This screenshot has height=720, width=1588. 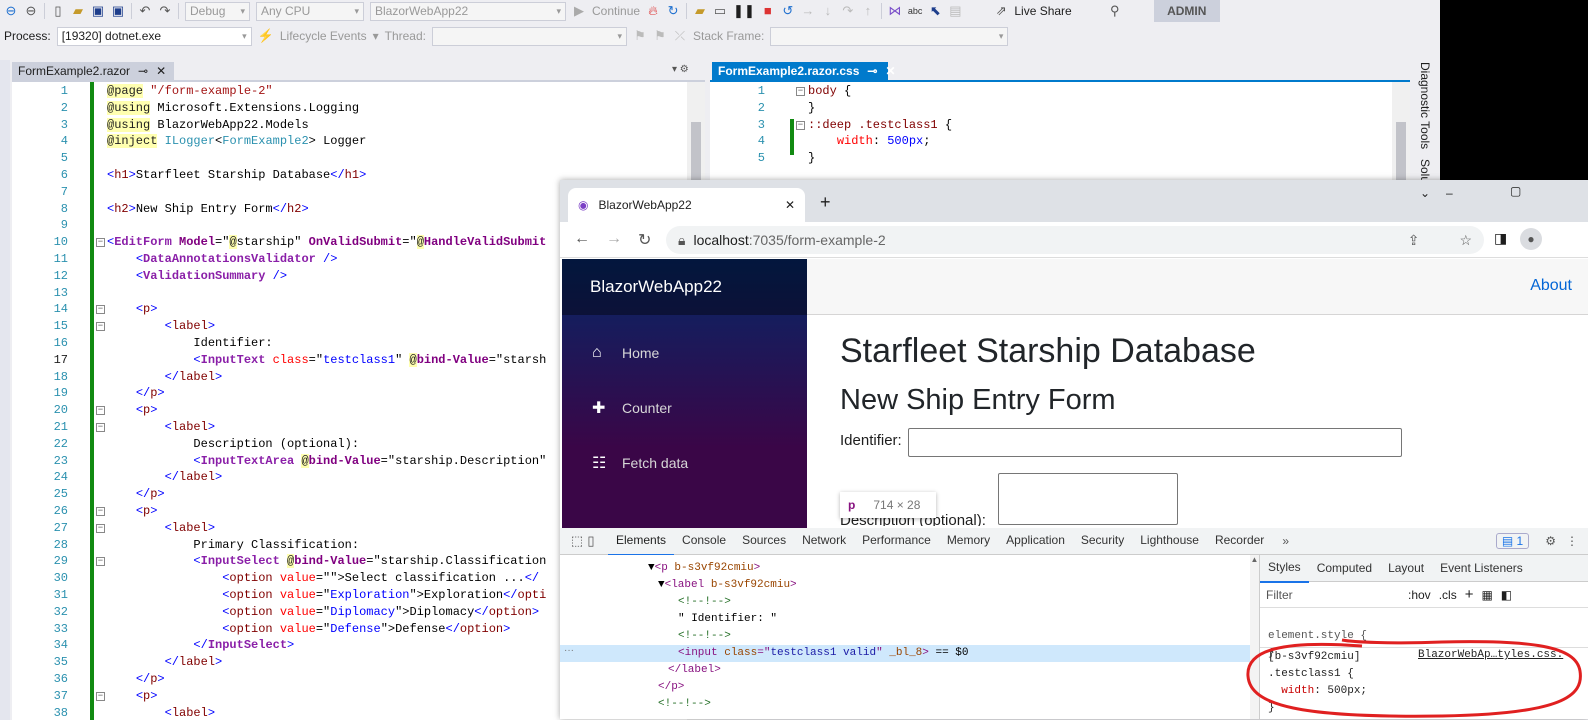 What do you see at coordinates (1035, 541) in the screenshot?
I see `devtools-tab-application: Application` at bounding box center [1035, 541].